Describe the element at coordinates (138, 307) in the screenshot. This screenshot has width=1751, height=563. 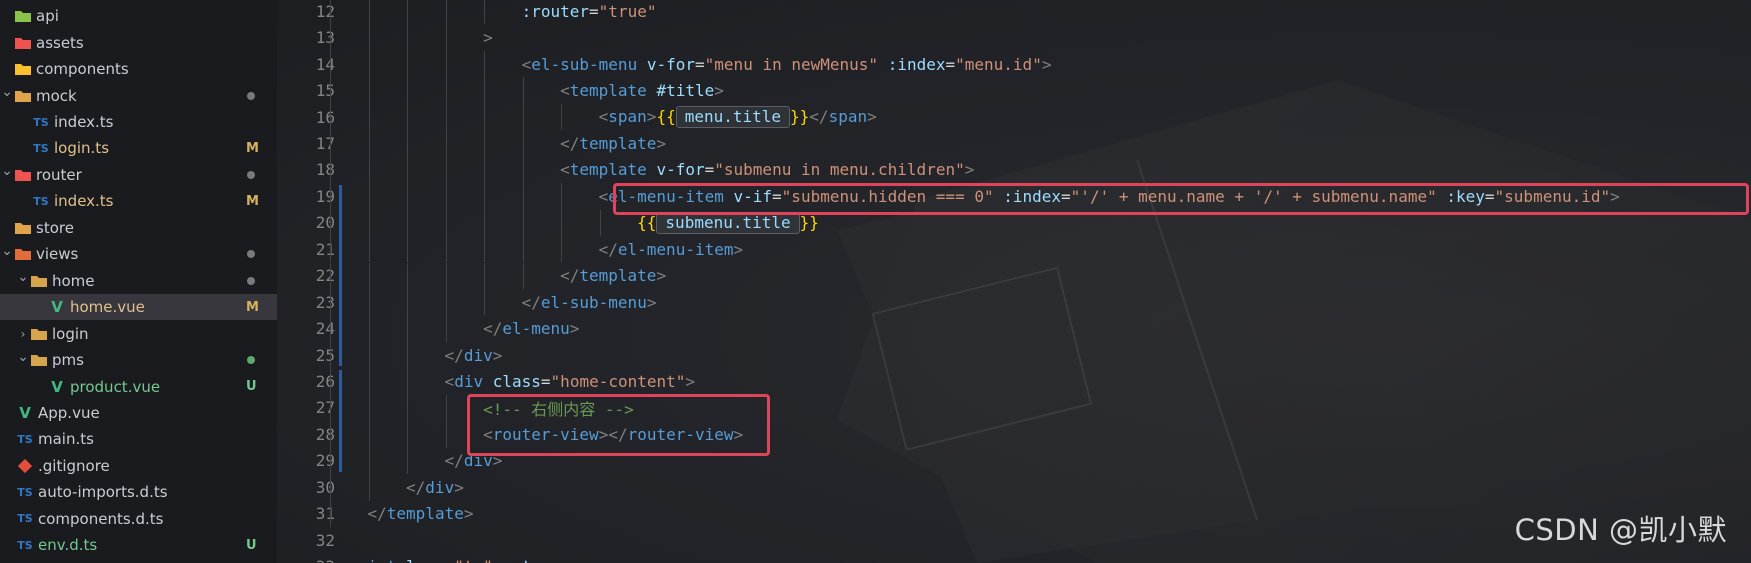
I see `explorer-item-home-vue: Vhome.vue M` at that location.